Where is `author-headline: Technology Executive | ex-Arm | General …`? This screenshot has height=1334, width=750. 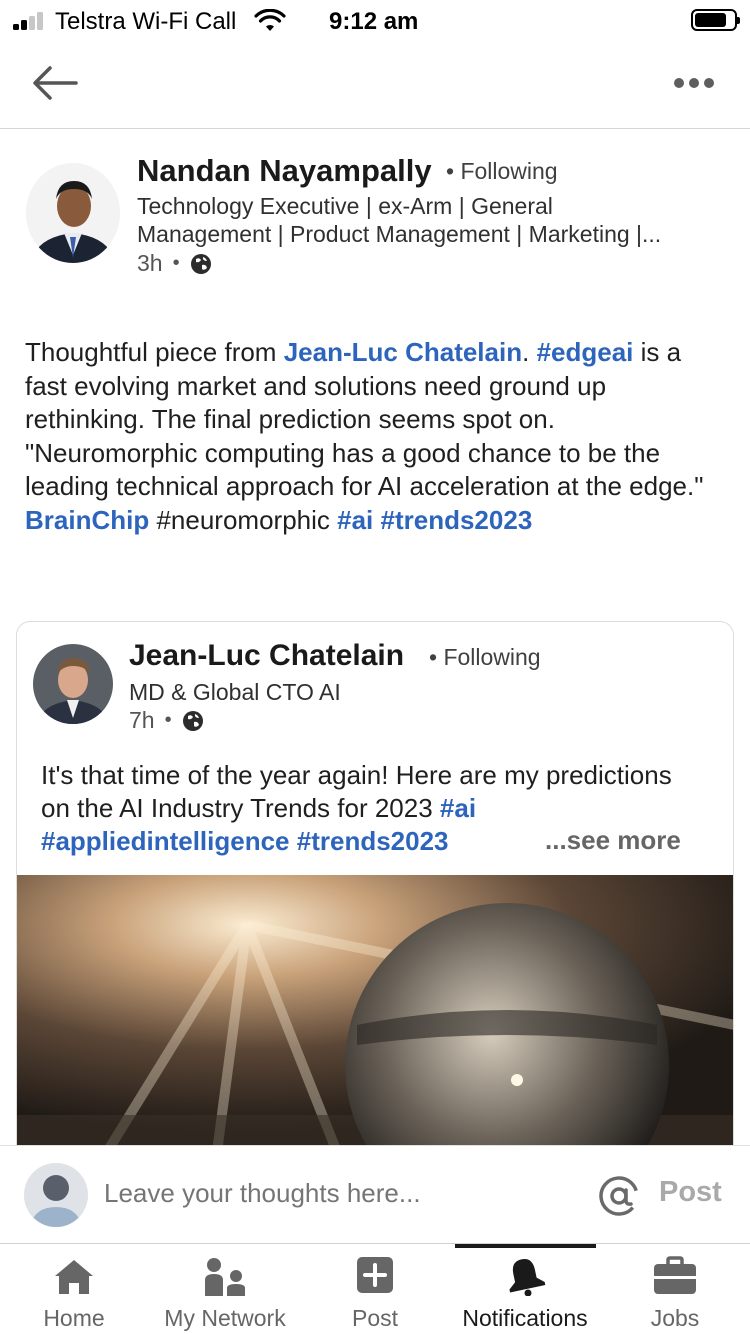
author-headline: Technology Executive | ex-Arm | General … is located at coordinates (427, 220).